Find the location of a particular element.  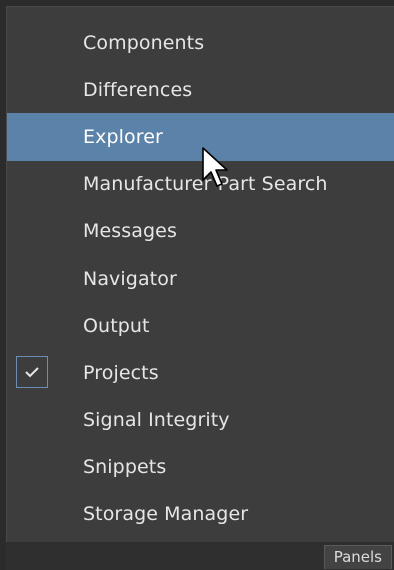

menu-item-components: Components is located at coordinates (200, 42).